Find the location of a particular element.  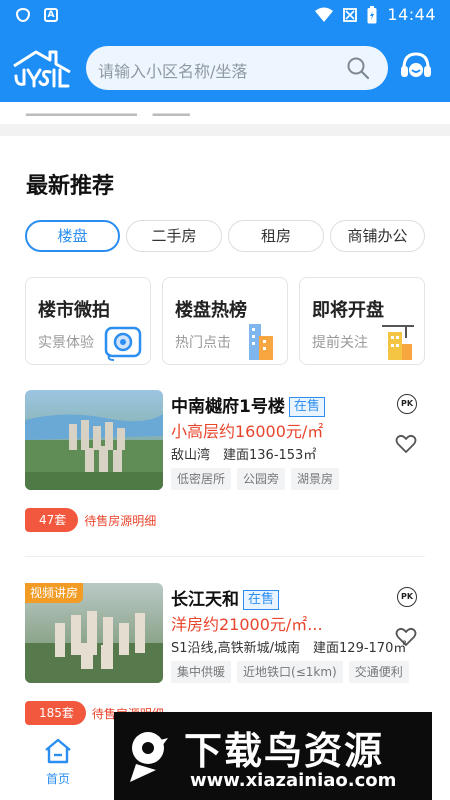

shield-icon is located at coordinates (23, 15).